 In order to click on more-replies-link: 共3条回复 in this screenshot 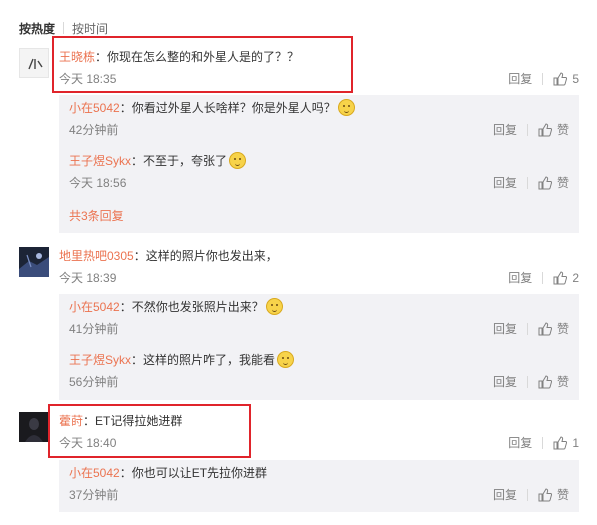, I will do `click(96, 216)`.